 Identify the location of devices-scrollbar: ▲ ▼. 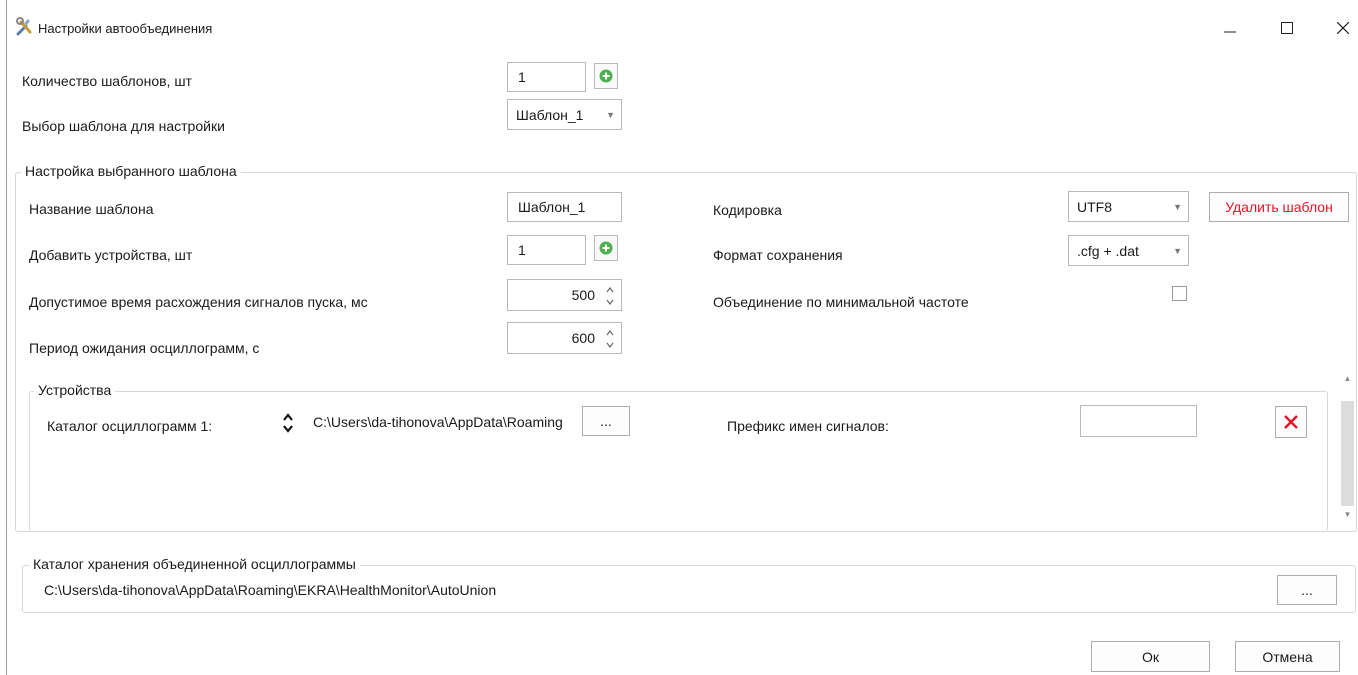
(1347, 446).